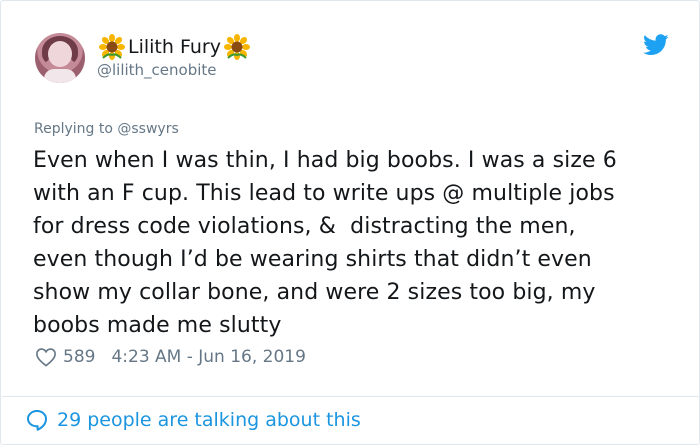  What do you see at coordinates (37, 420) in the screenshot?
I see `speech-bubble-icon` at bounding box center [37, 420].